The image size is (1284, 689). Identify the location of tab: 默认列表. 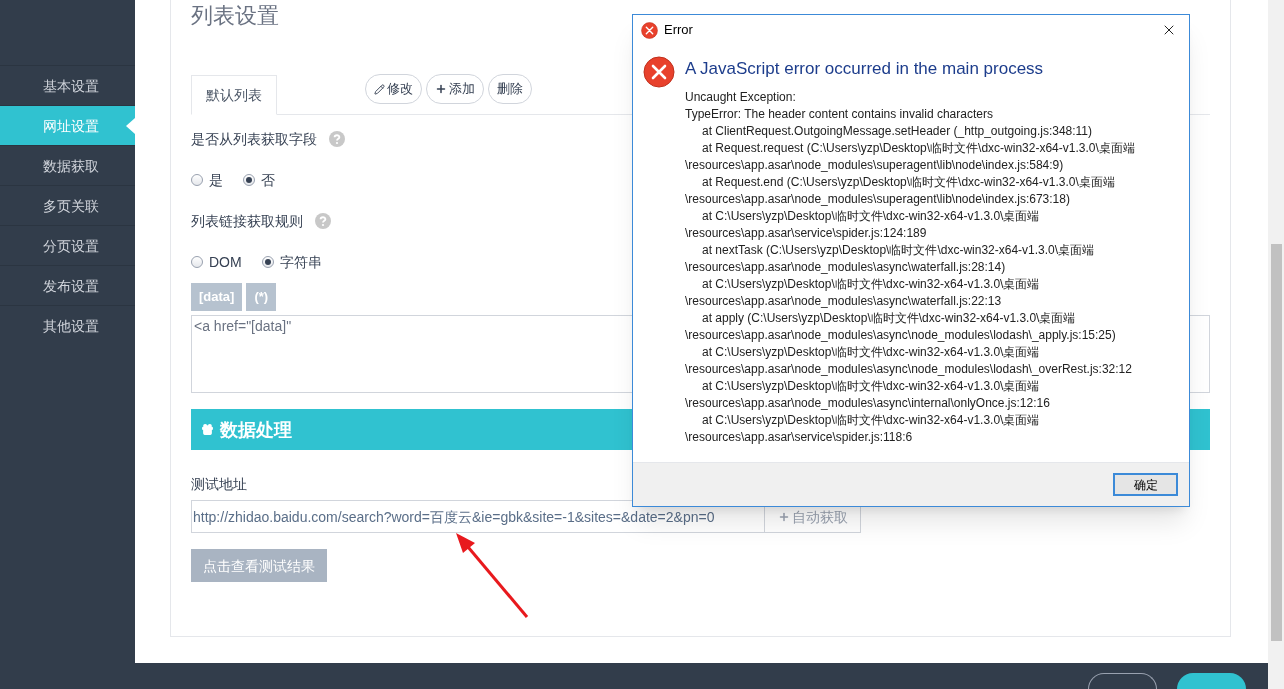
(234, 95).